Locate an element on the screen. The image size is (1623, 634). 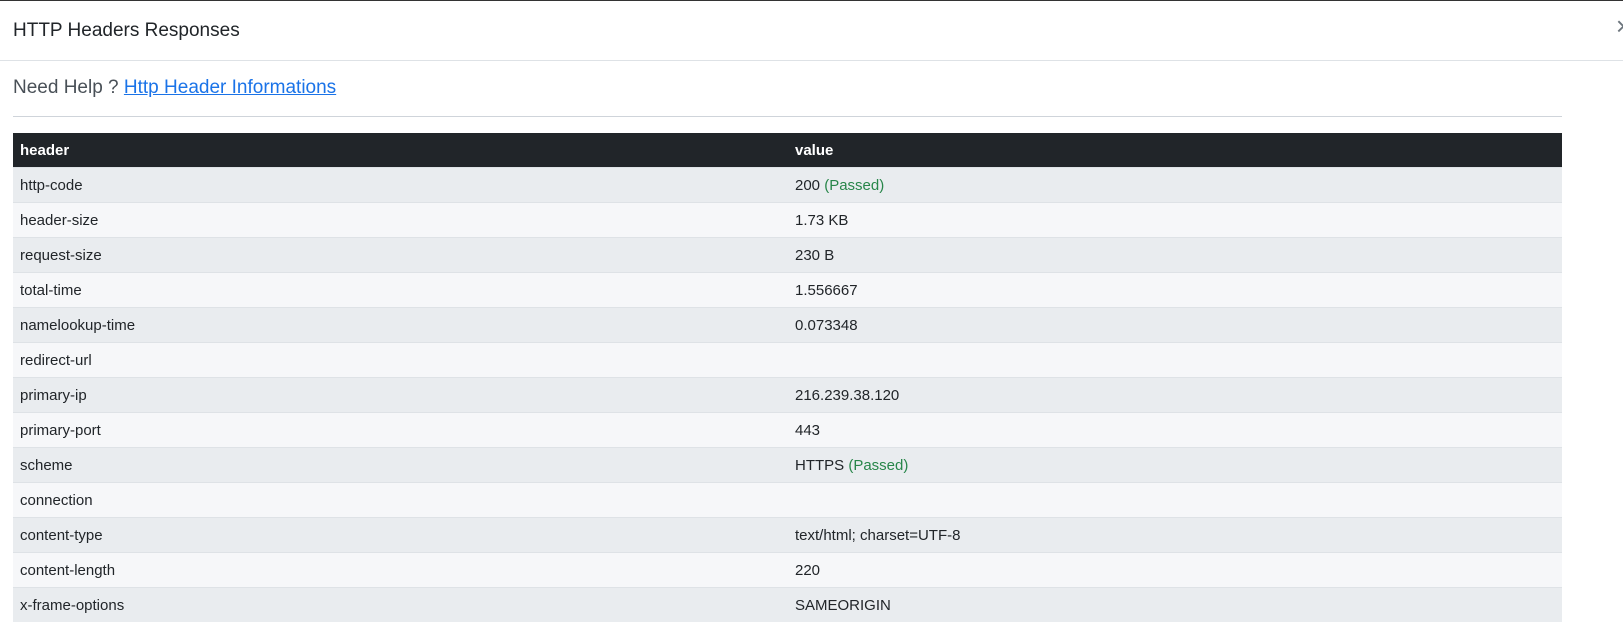
table-row: total-time 1.556667 is located at coordinates (787, 290).